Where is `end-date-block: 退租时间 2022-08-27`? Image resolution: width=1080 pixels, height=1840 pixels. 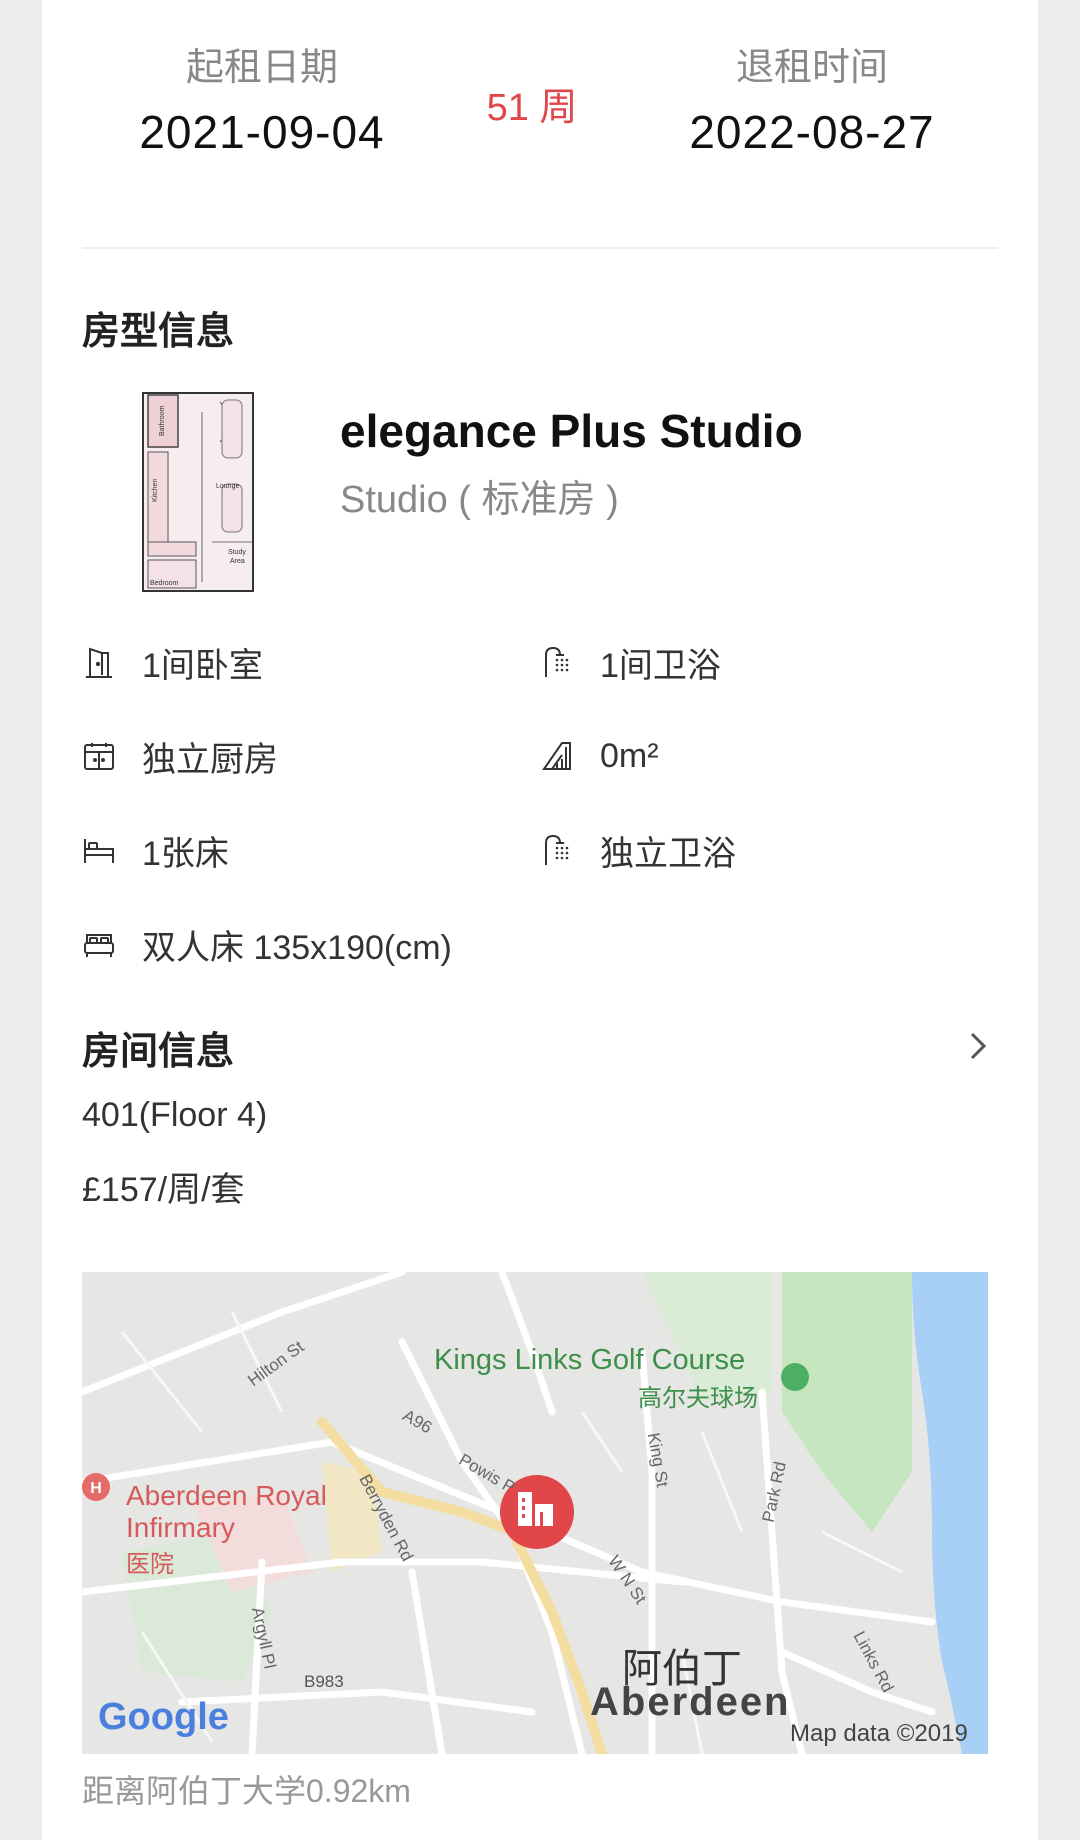 end-date-block: 退租时间 2022-08-27 is located at coordinates (812, 102).